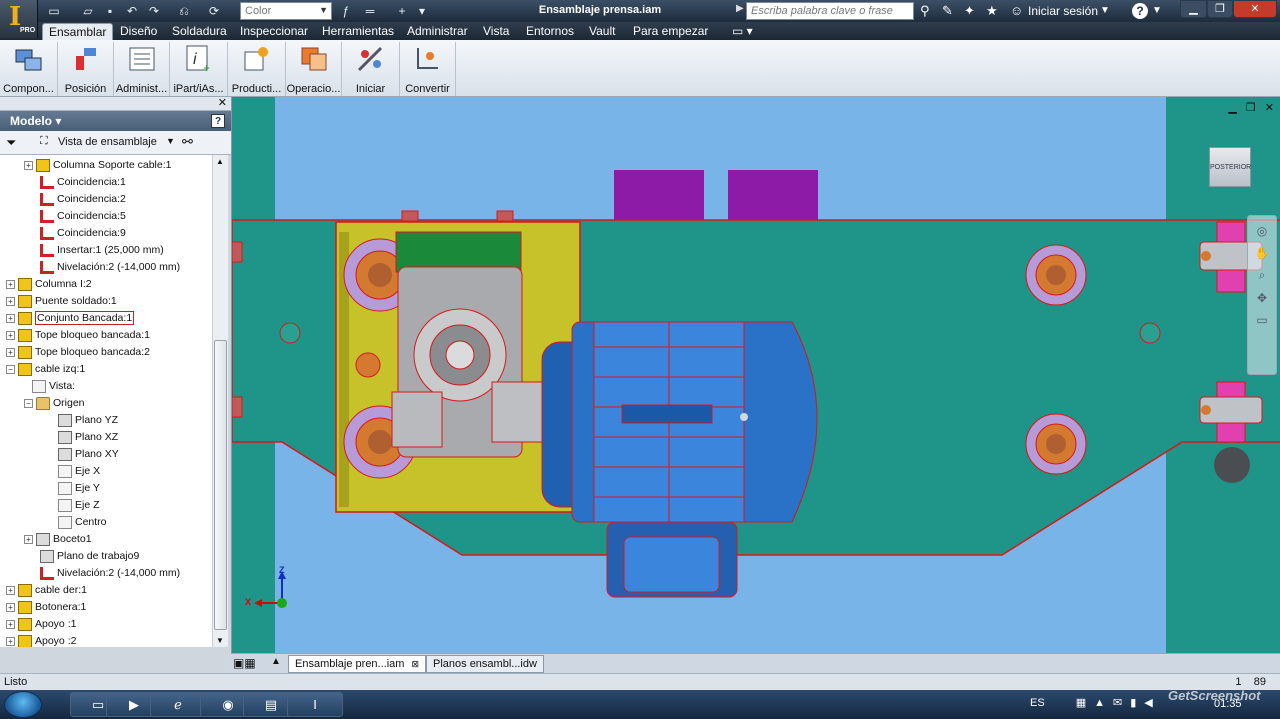 This screenshot has width=1280, height=719. I want to click on start-button: Iniciar, so click(371, 69).